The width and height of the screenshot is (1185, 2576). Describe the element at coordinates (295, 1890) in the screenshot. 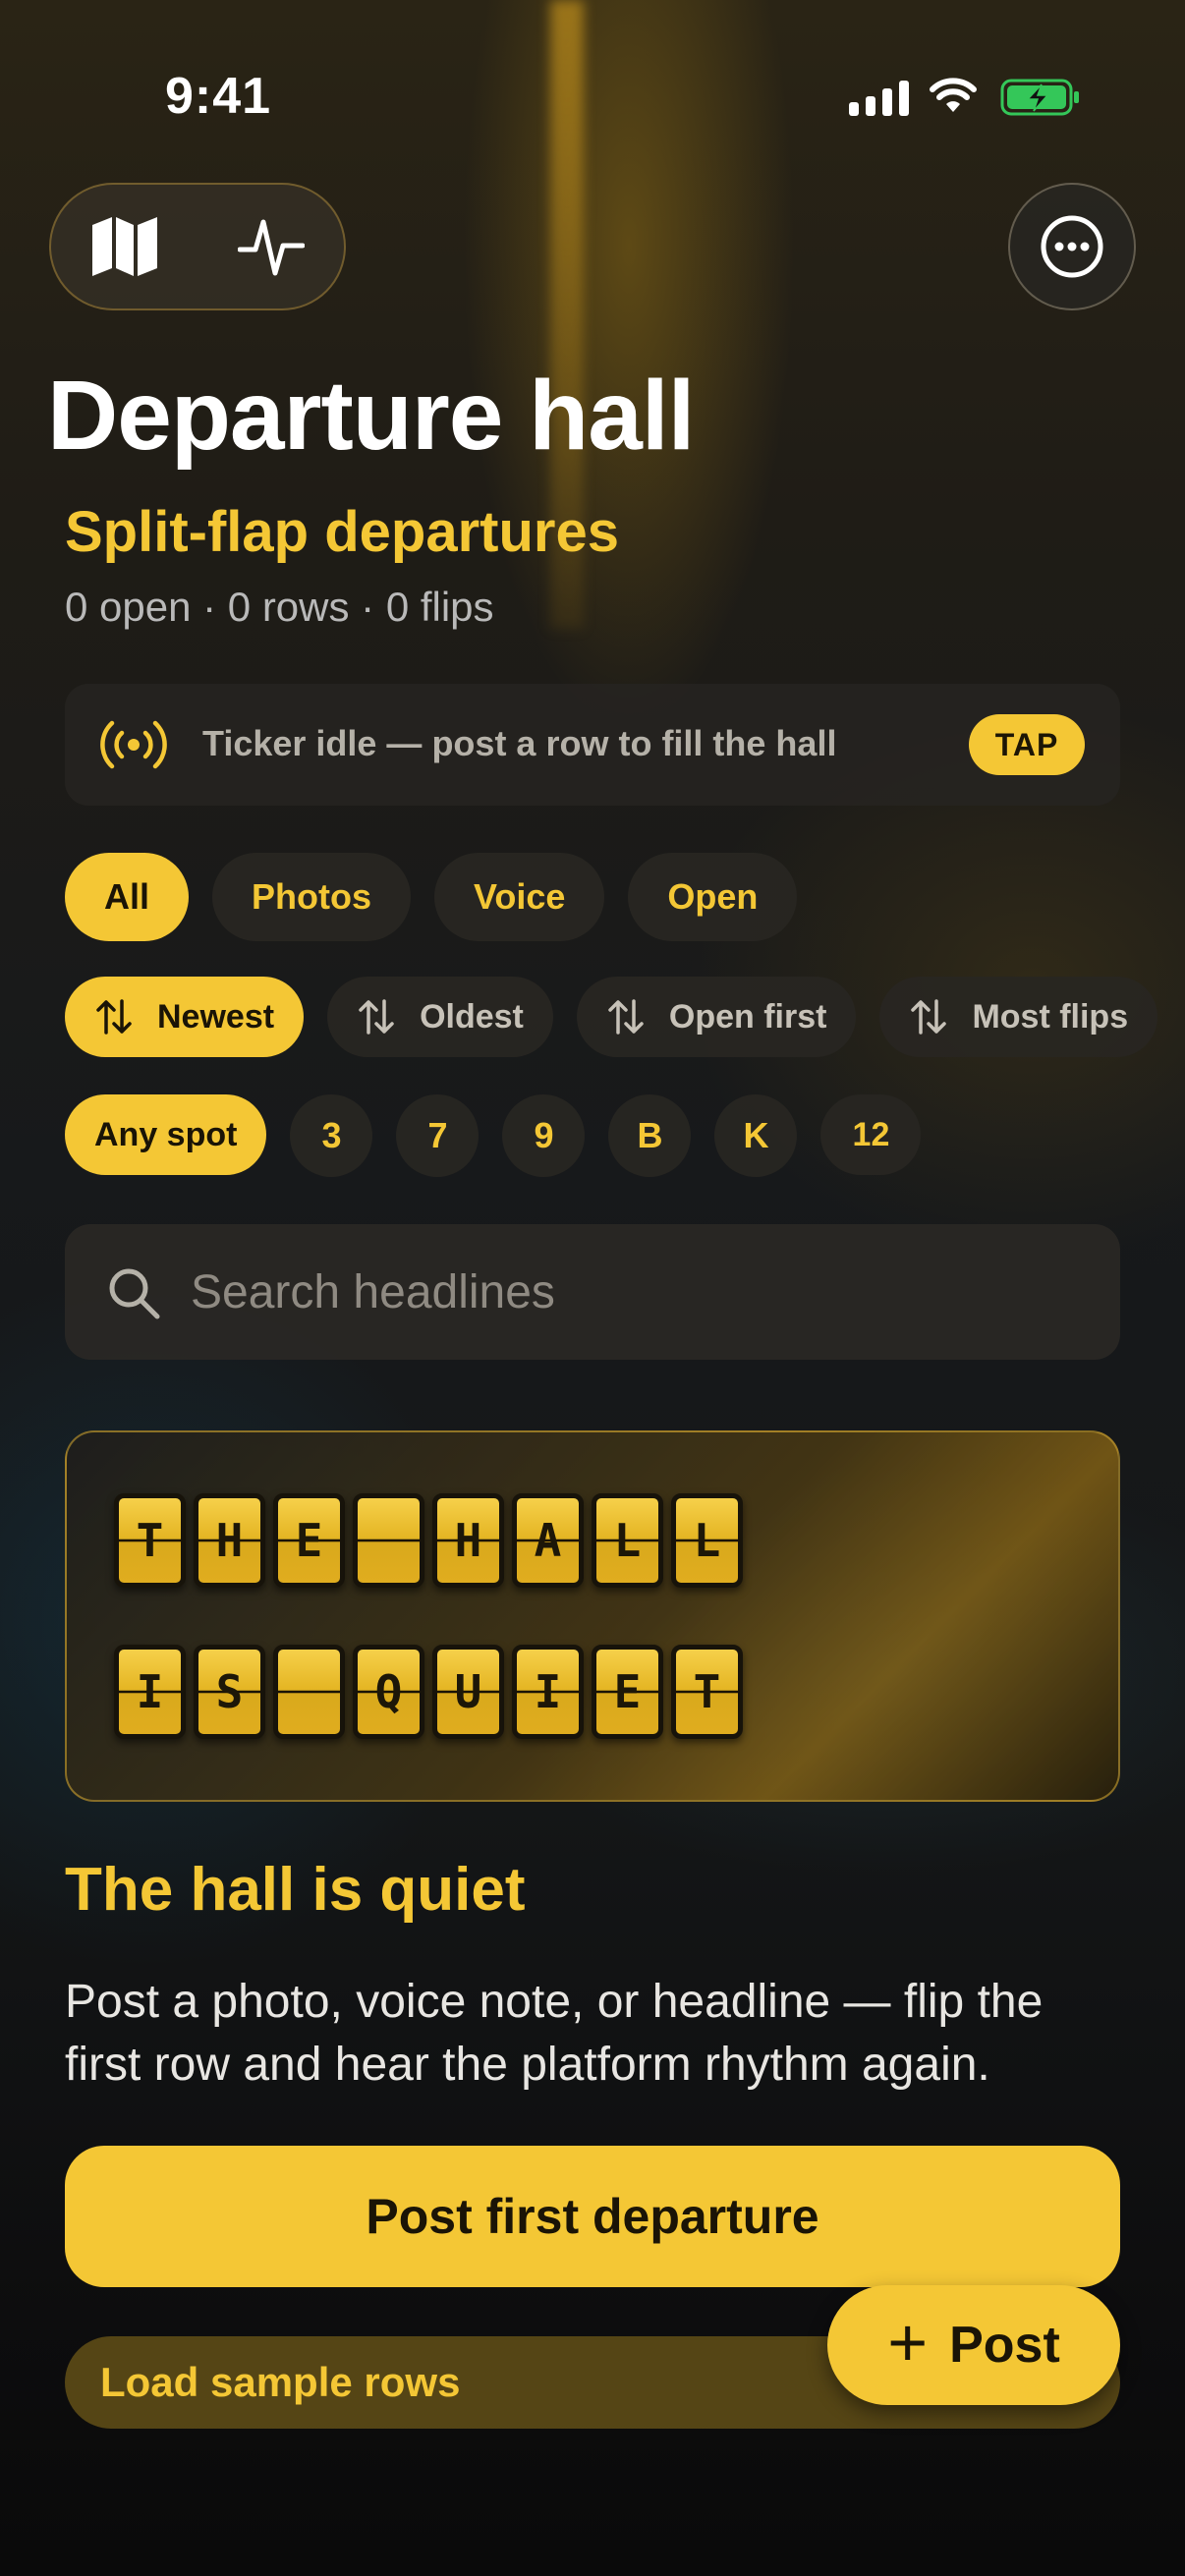

I see `empty-state-title: The hall is quiet` at that location.